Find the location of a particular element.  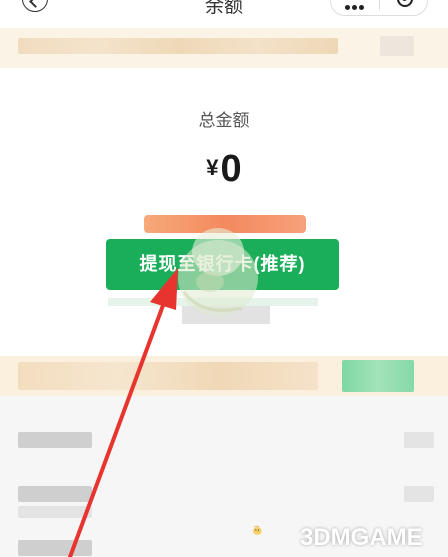

blurred-badge is located at coordinates (378, 376).